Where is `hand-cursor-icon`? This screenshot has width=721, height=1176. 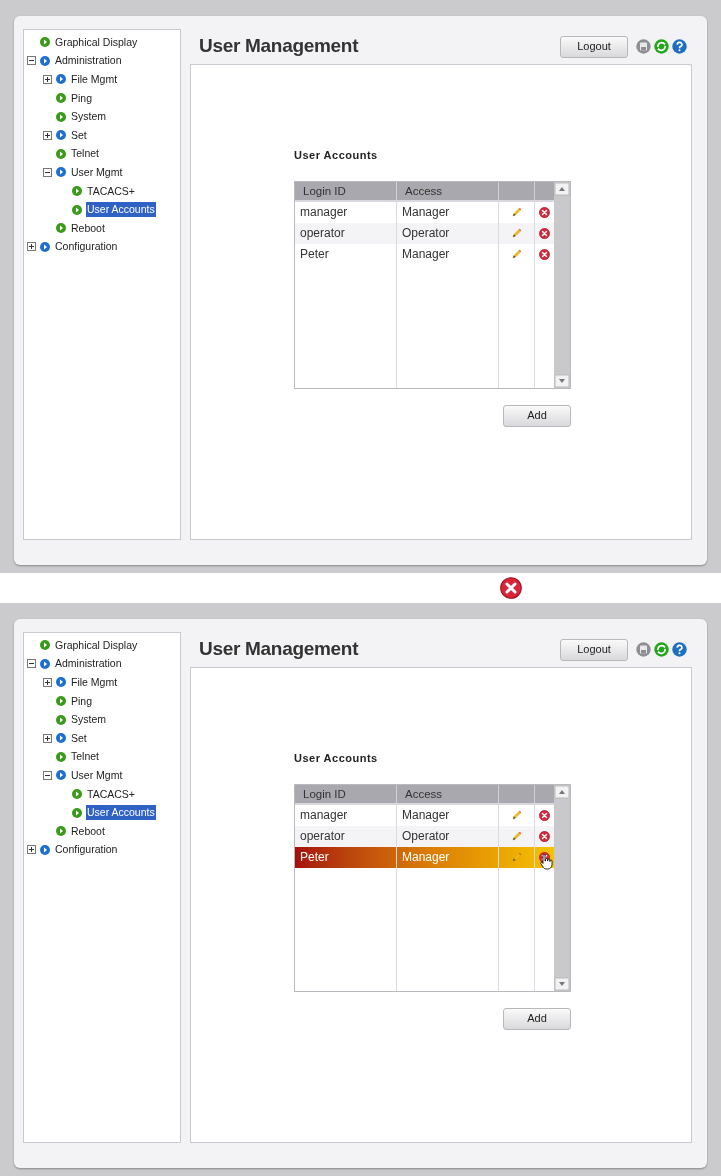
hand-cursor-icon is located at coordinates (546, 861).